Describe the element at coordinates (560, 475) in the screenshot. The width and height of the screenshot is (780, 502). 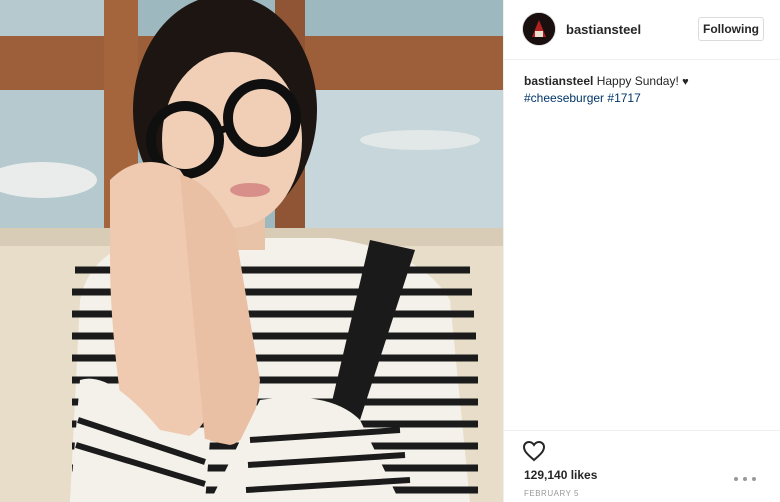
I see `likes-count: 129,140 likes` at that location.